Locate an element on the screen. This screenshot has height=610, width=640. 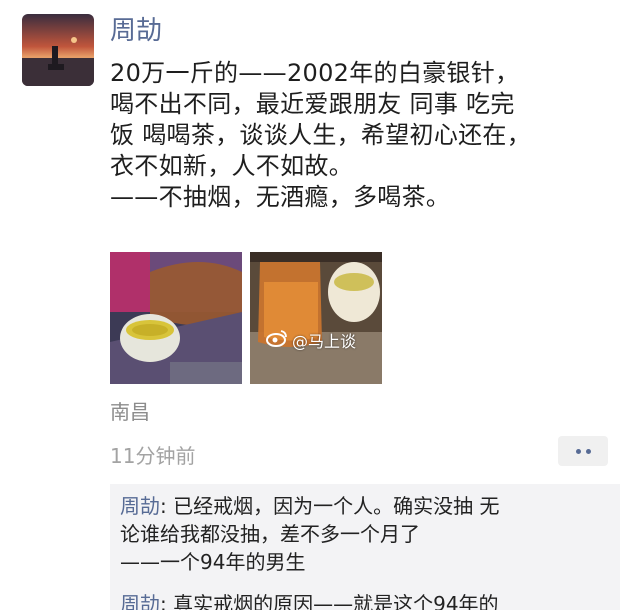
comment-text: 真实戒烟的原因——就是这个94年的 is located at coordinates (336, 601).